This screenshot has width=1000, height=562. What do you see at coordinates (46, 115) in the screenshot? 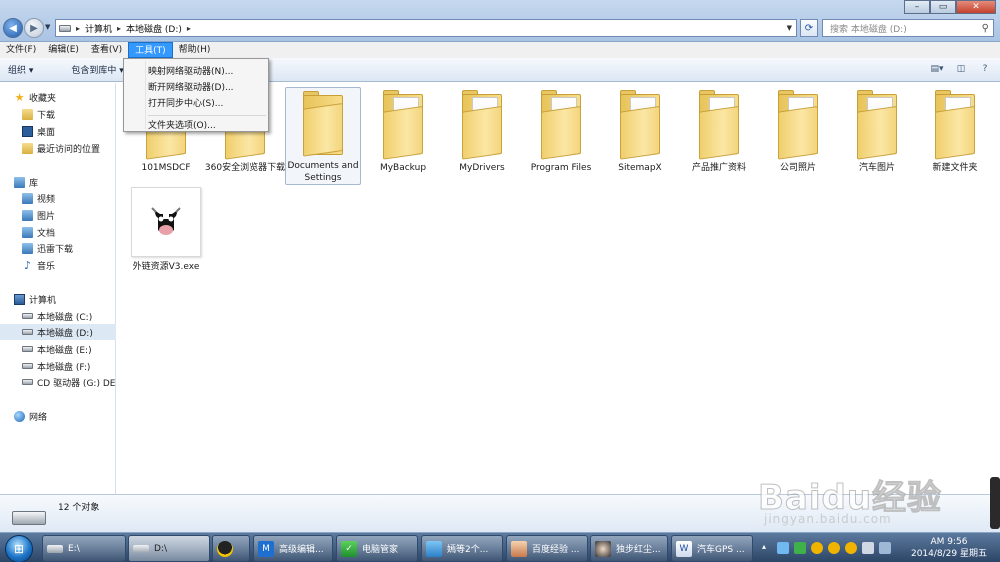
I see `sidebar-label: 下载` at bounding box center [46, 115].